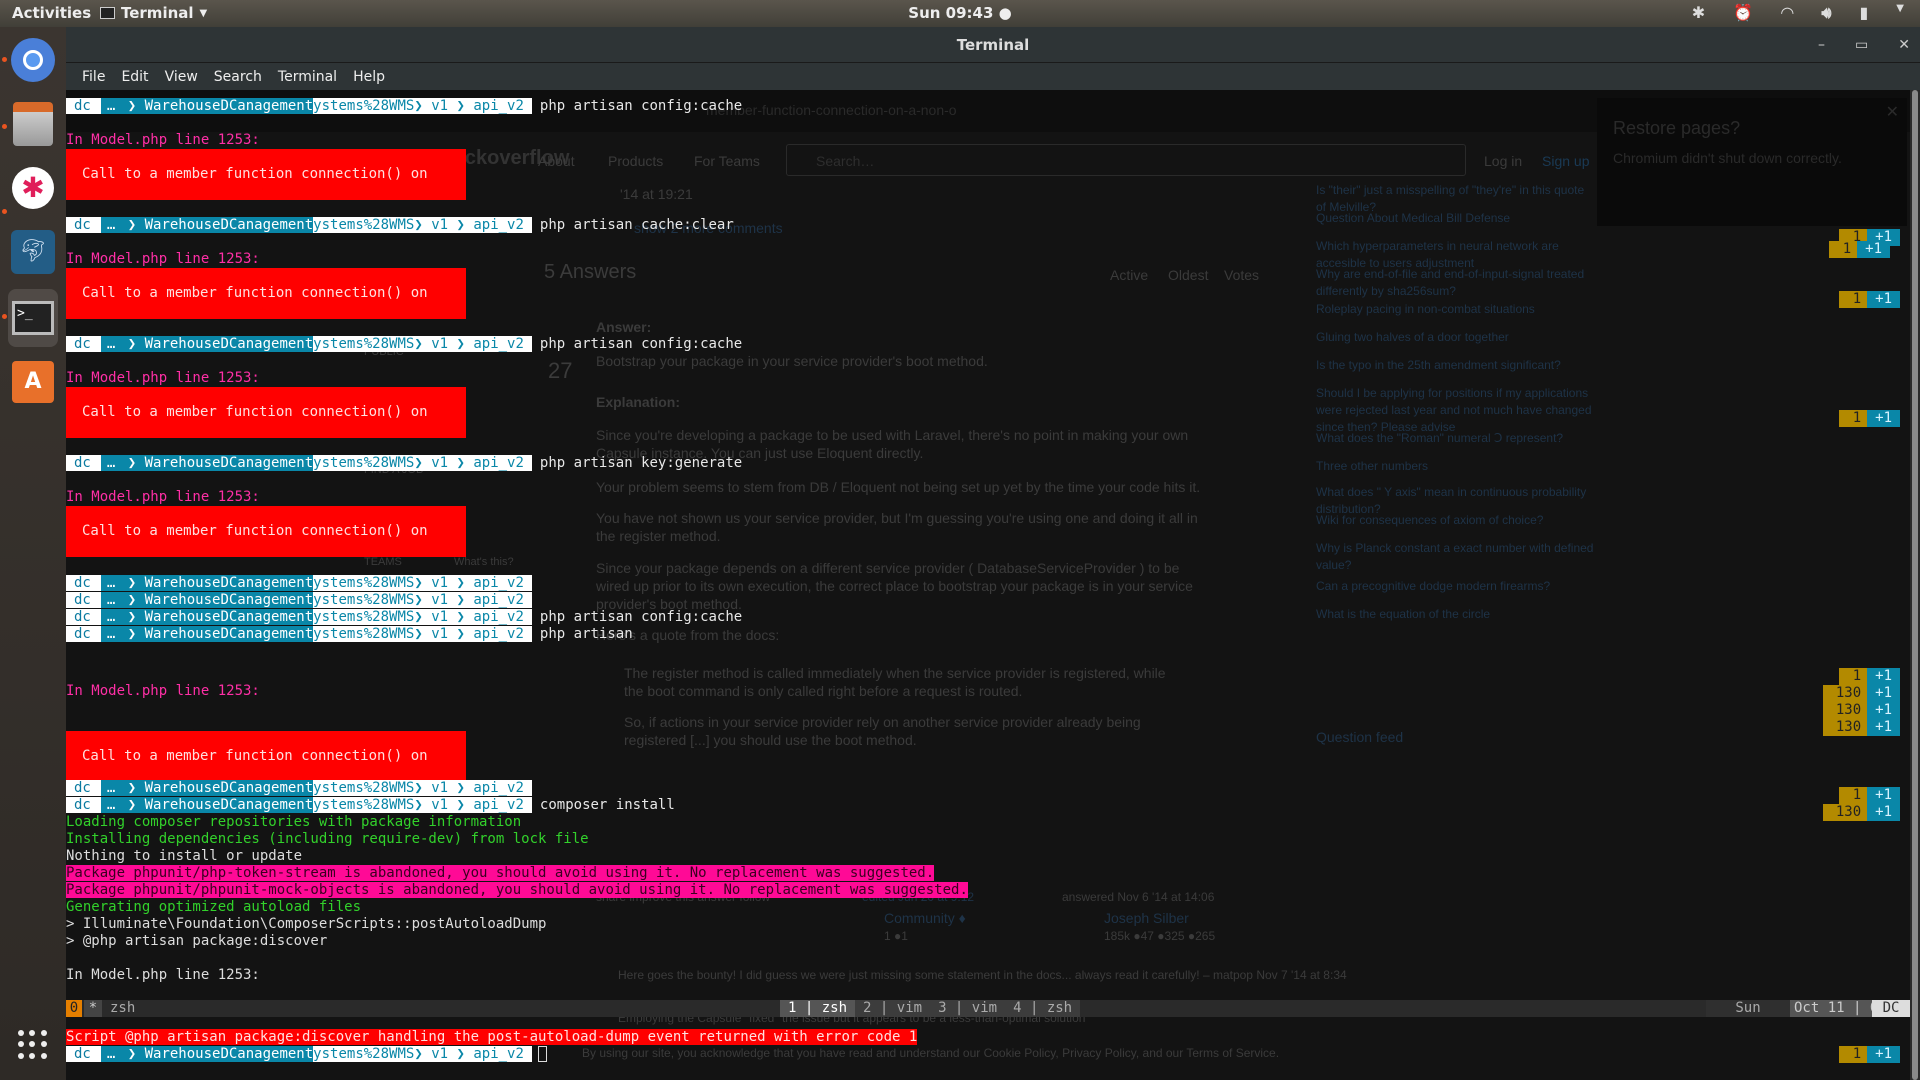 The height and width of the screenshot is (1080, 1920). I want to click on dock-chromium, so click(33, 60).